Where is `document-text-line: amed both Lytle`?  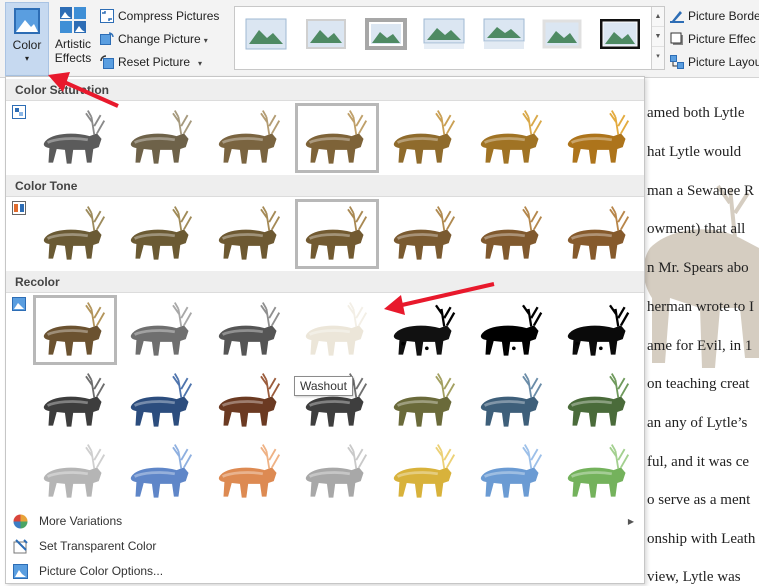
document-text-line: amed both Lytle is located at coordinates (696, 113).